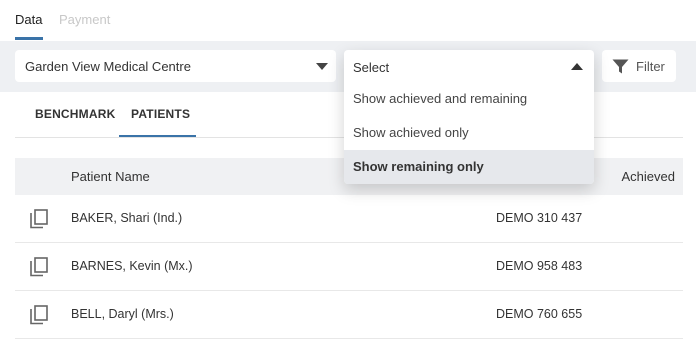 The height and width of the screenshot is (341, 696). What do you see at coordinates (108, 66) in the screenshot?
I see `practice-select-value: Garden View Medical Centre` at bounding box center [108, 66].